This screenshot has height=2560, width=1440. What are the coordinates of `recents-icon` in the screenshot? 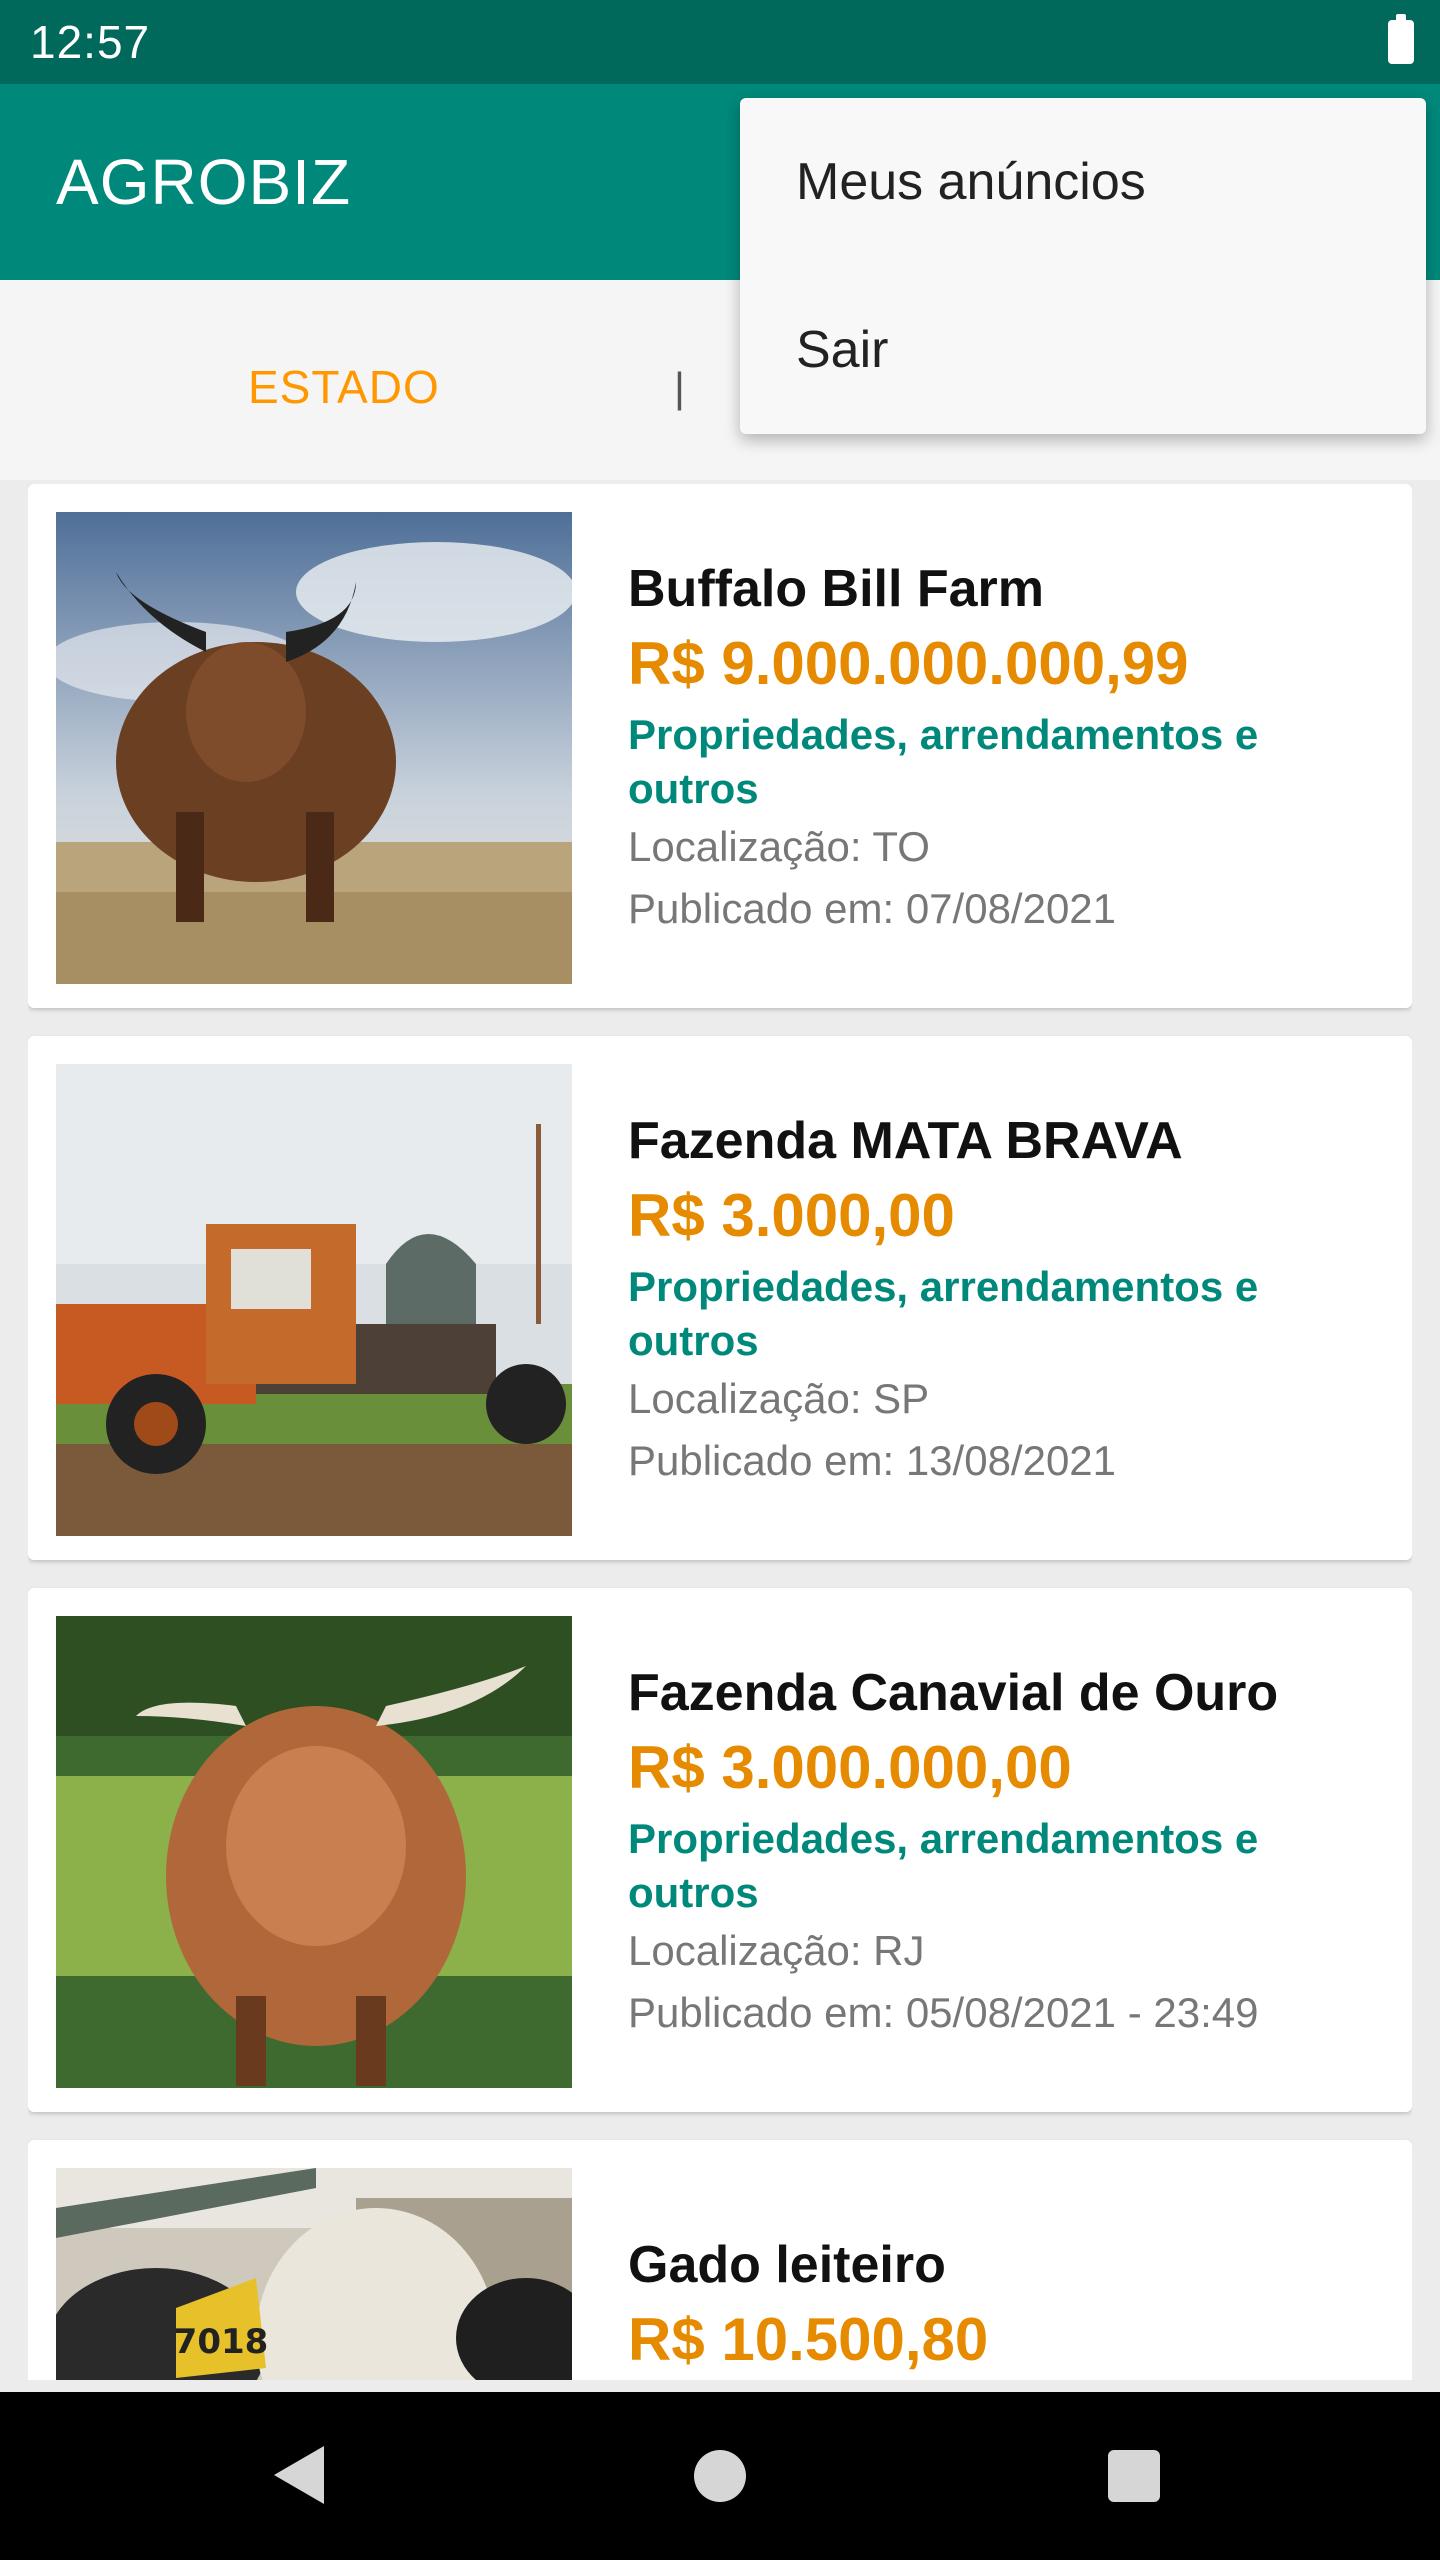 It's located at (1134, 2476).